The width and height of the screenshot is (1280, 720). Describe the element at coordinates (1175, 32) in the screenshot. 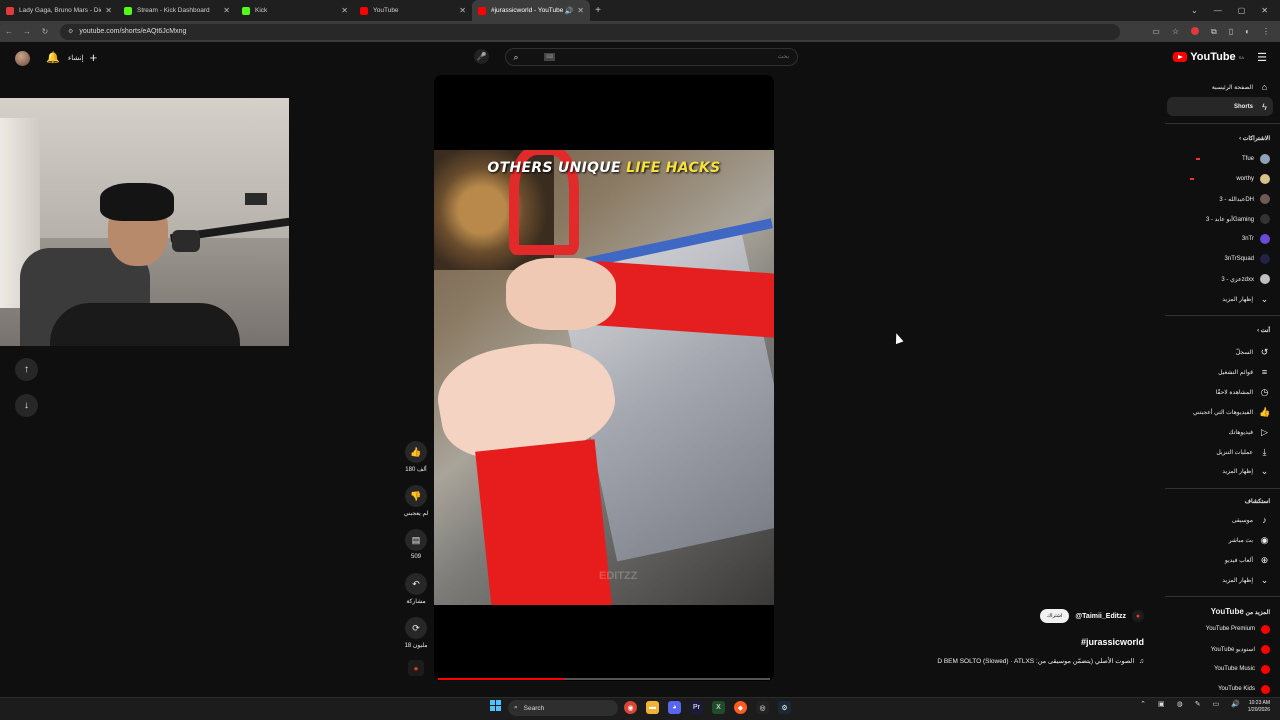

I see `bookmark-star-icon: ☆` at that location.